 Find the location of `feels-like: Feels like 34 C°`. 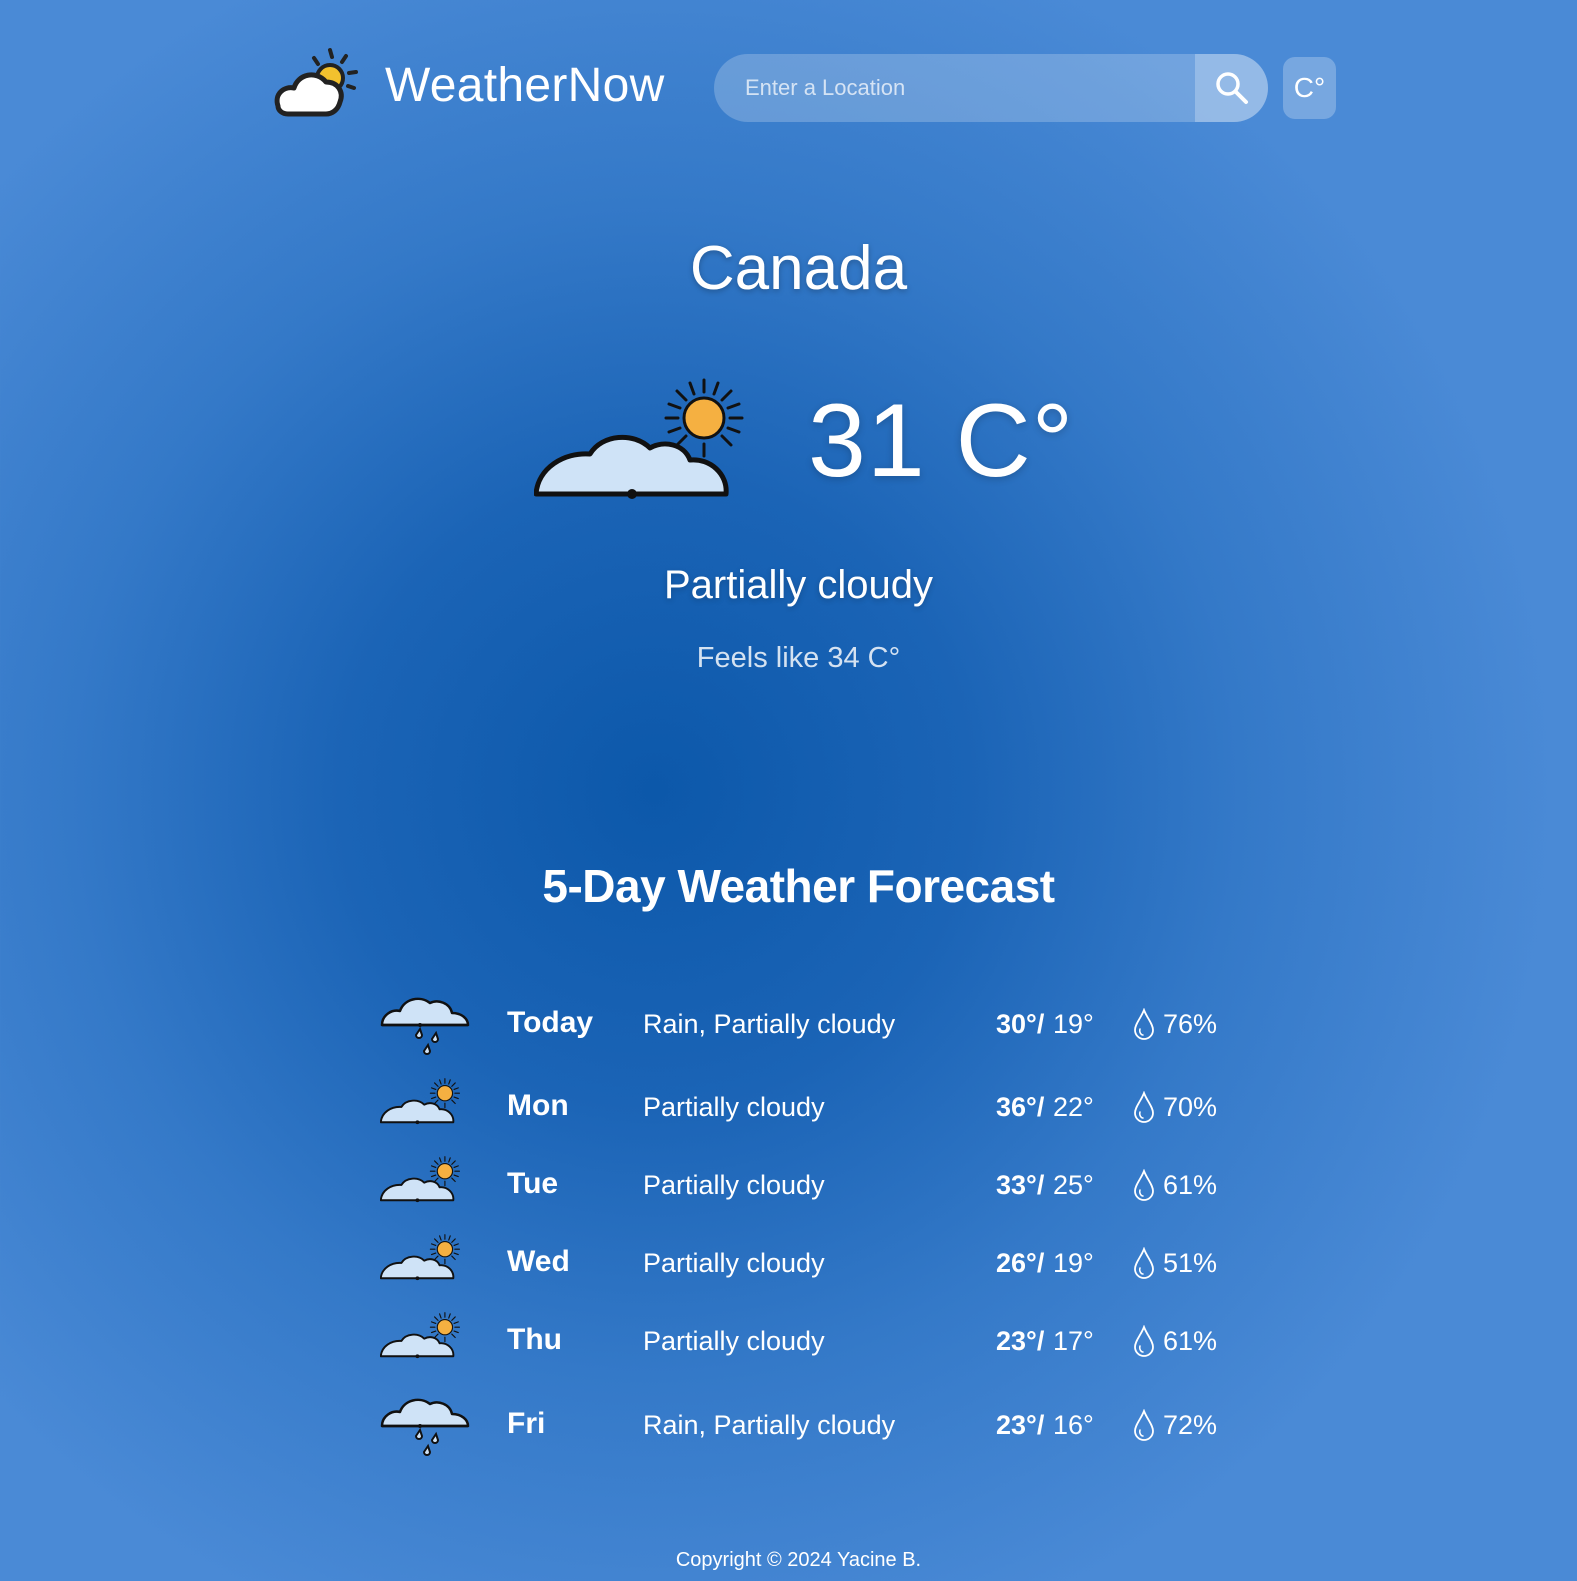

feels-like: Feels like 34 C° is located at coordinates (798, 658).